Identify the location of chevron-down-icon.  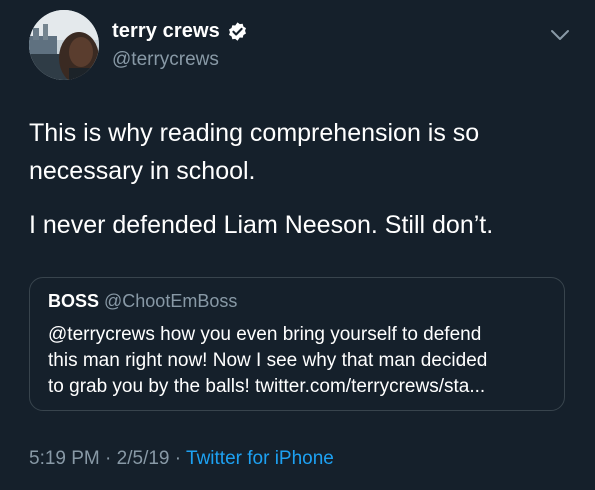
(560, 35).